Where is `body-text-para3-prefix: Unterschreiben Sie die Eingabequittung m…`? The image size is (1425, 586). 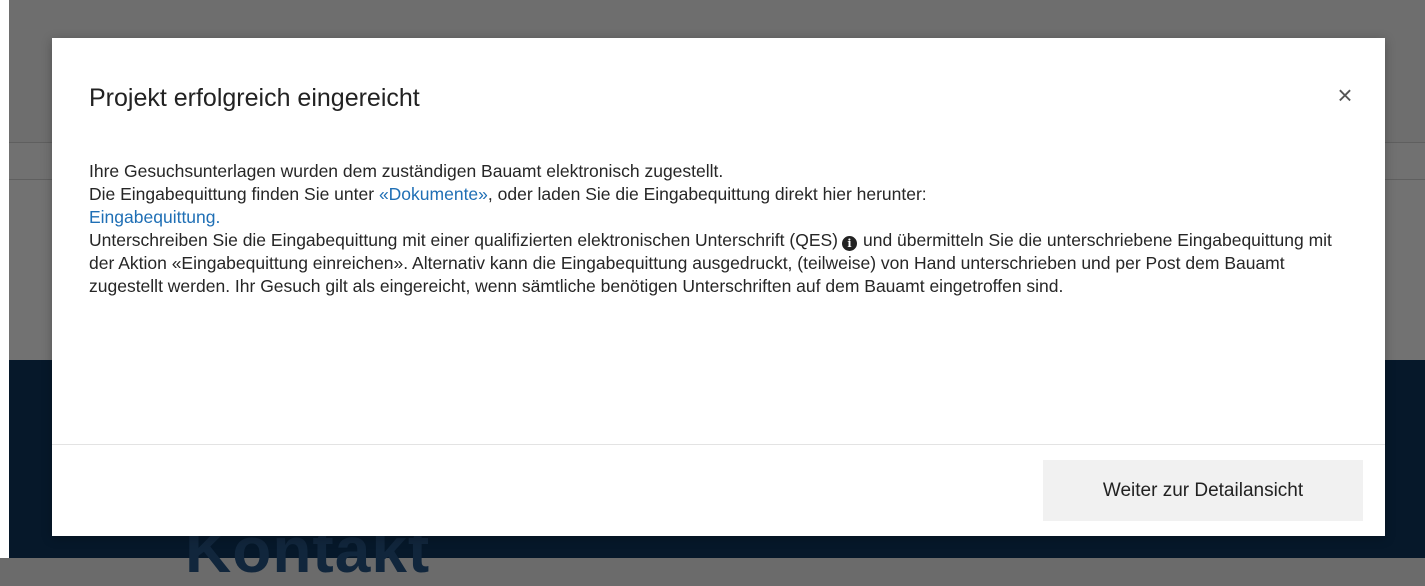
body-text-para3-prefix: Unterschreiben Sie die Eingabequittung m… is located at coordinates (463, 240).